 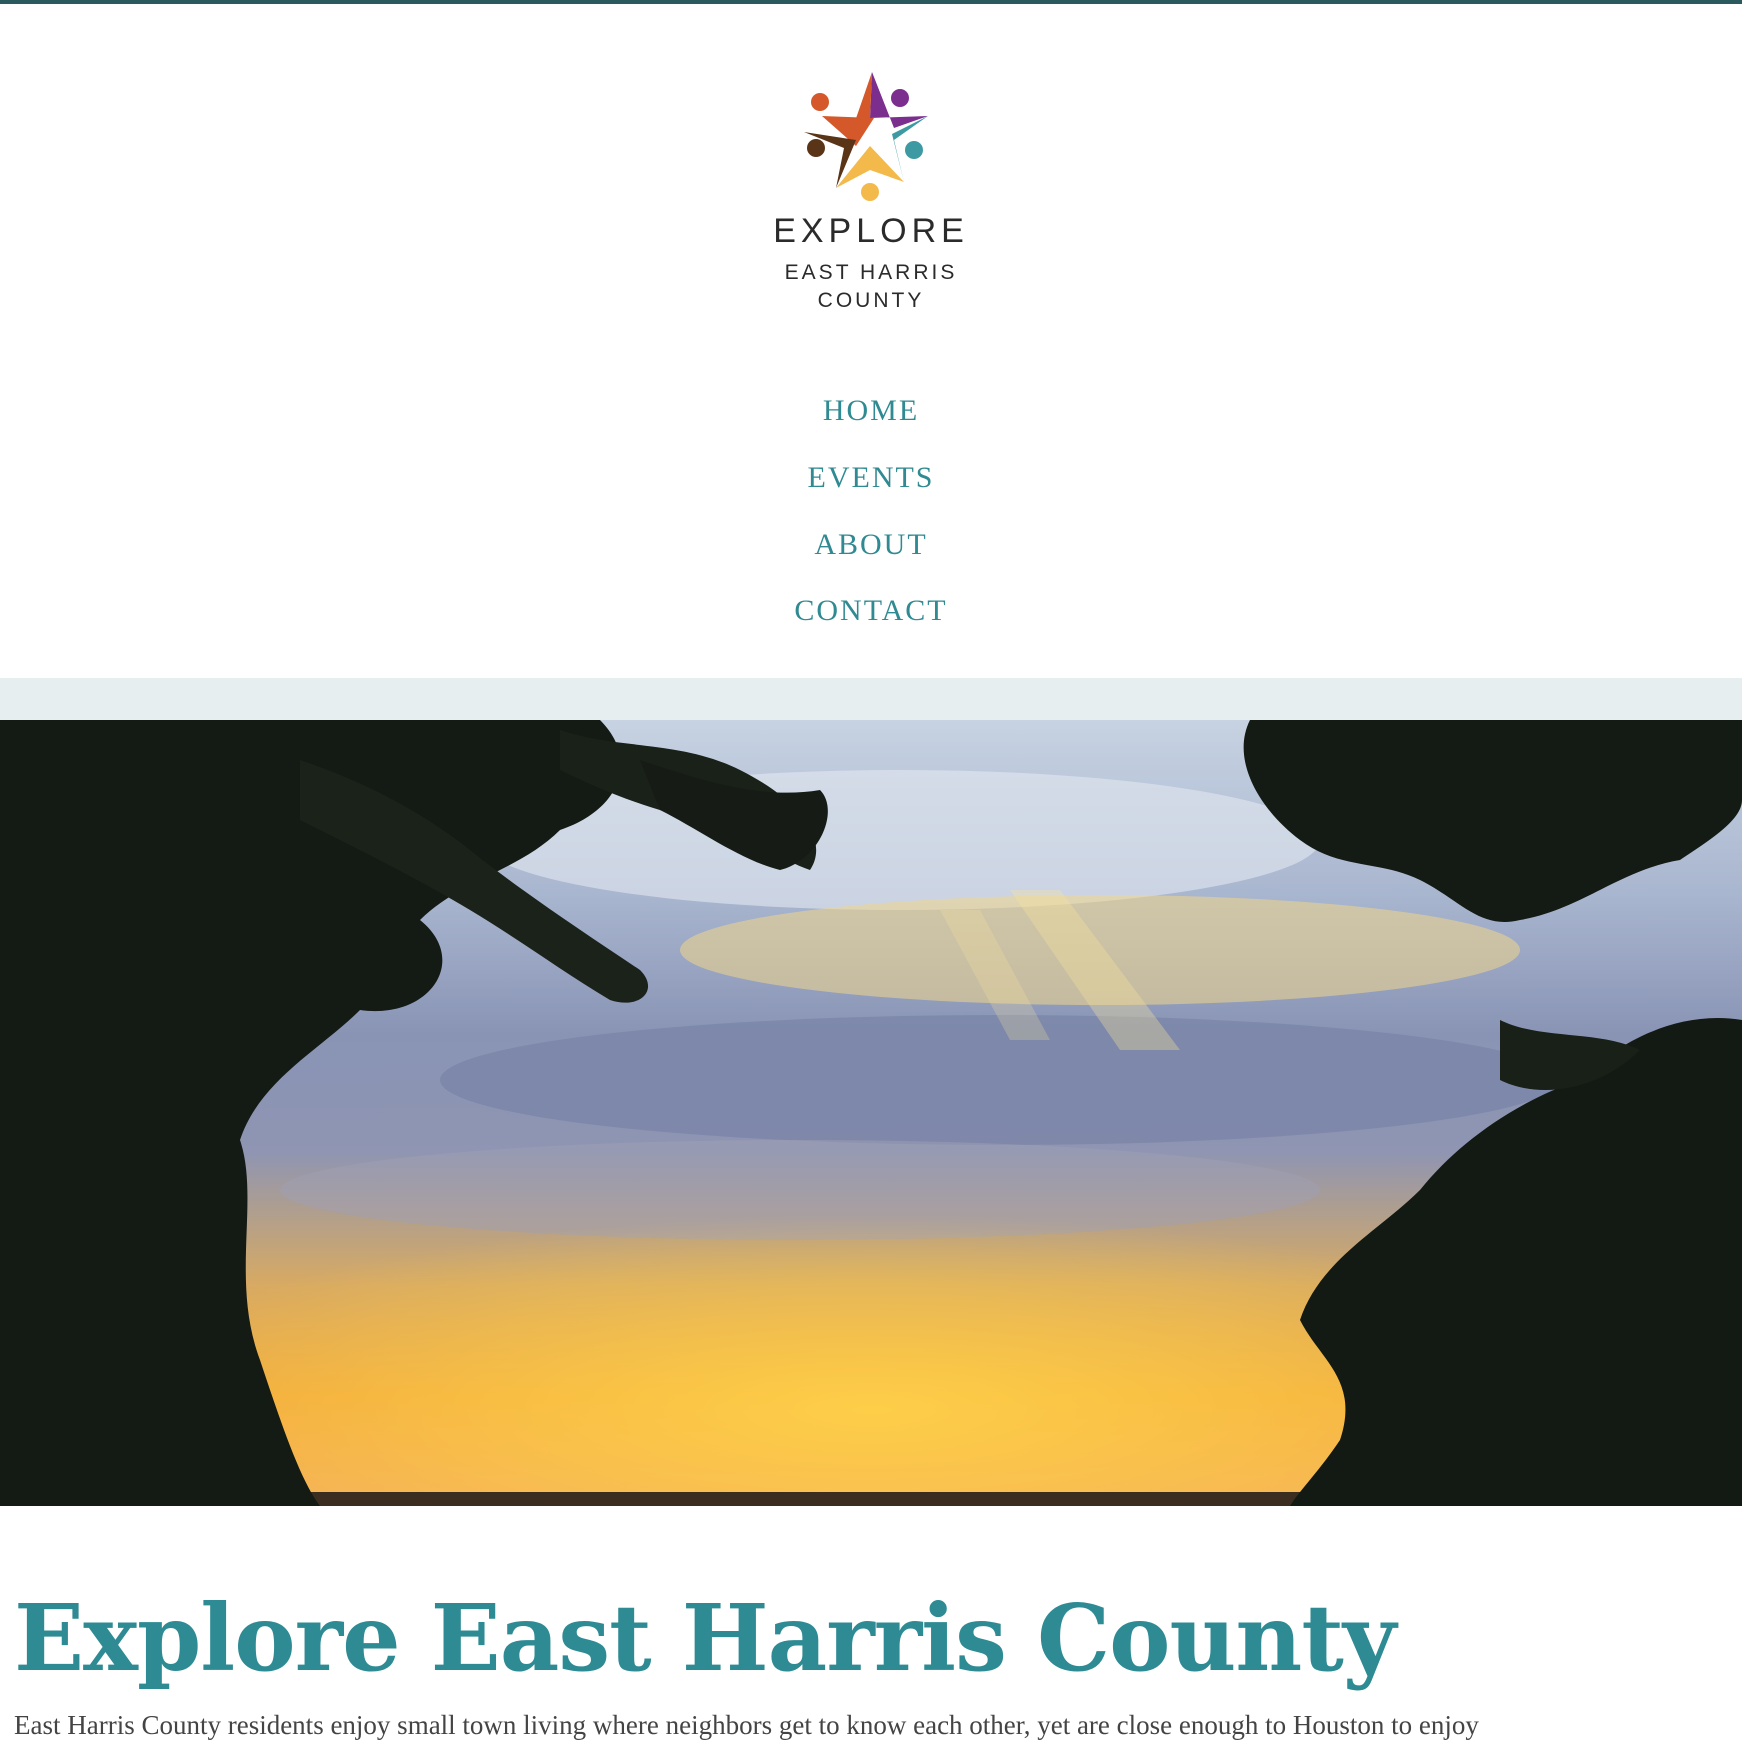 What do you see at coordinates (866, 136) in the screenshot?
I see `star-people-logo-icon` at bounding box center [866, 136].